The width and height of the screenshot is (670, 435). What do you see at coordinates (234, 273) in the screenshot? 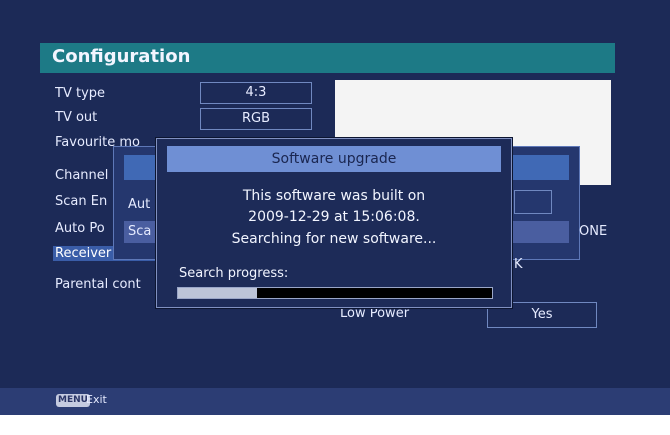
I see `progress-label: Search progress:` at bounding box center [234, 273].